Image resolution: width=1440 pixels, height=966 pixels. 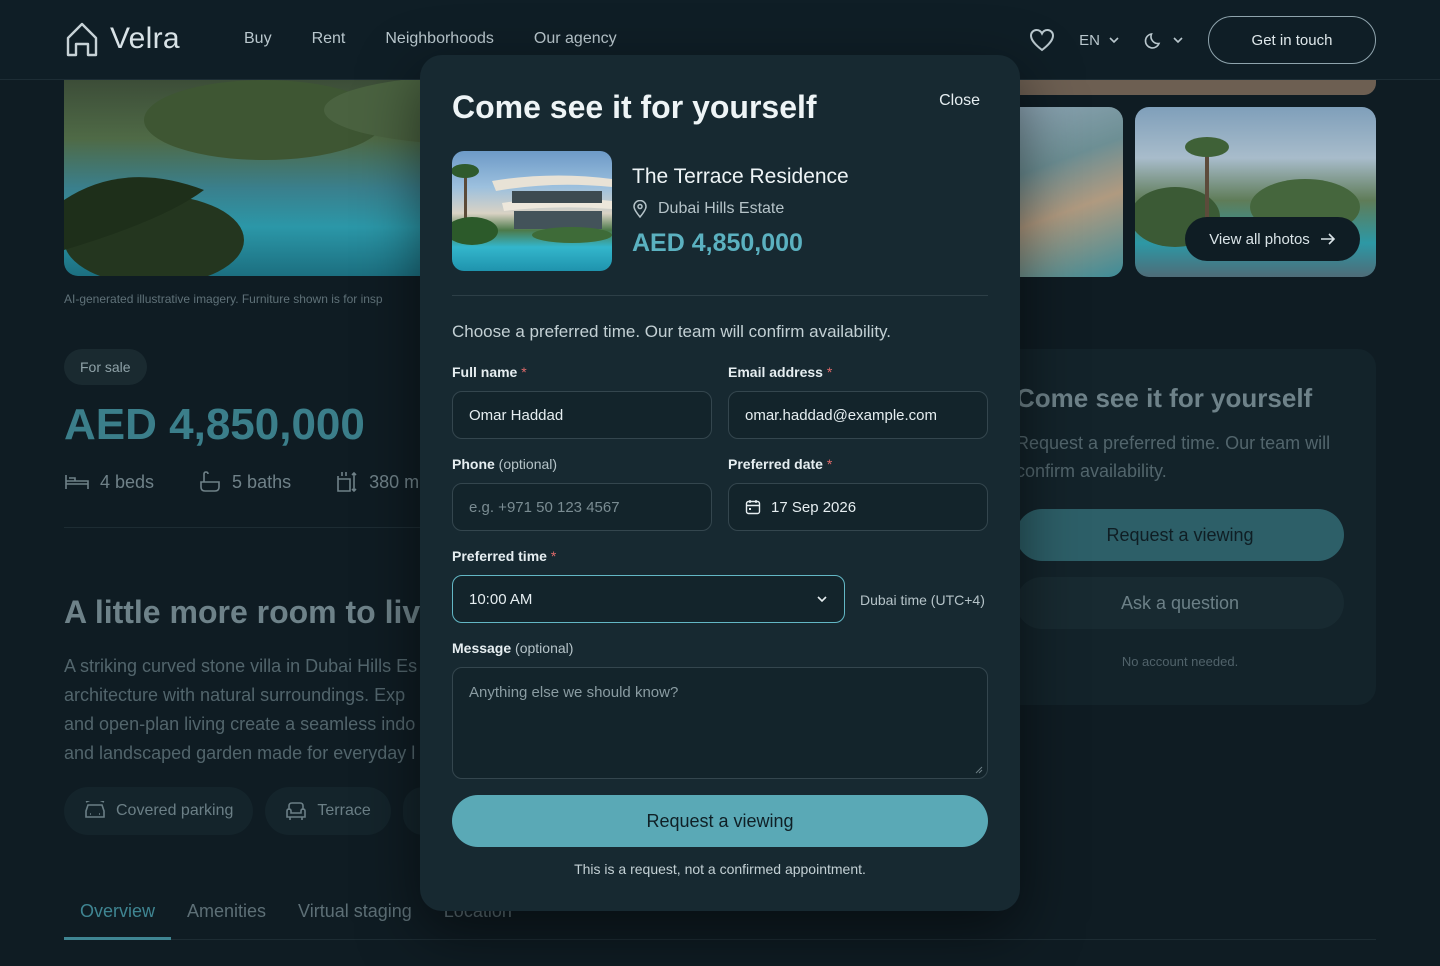 What do you see at coordinates (1292, 40) in the screenshot?
I see `get-in-touch-button: Get in touch` at bounding box center [1292, 40].